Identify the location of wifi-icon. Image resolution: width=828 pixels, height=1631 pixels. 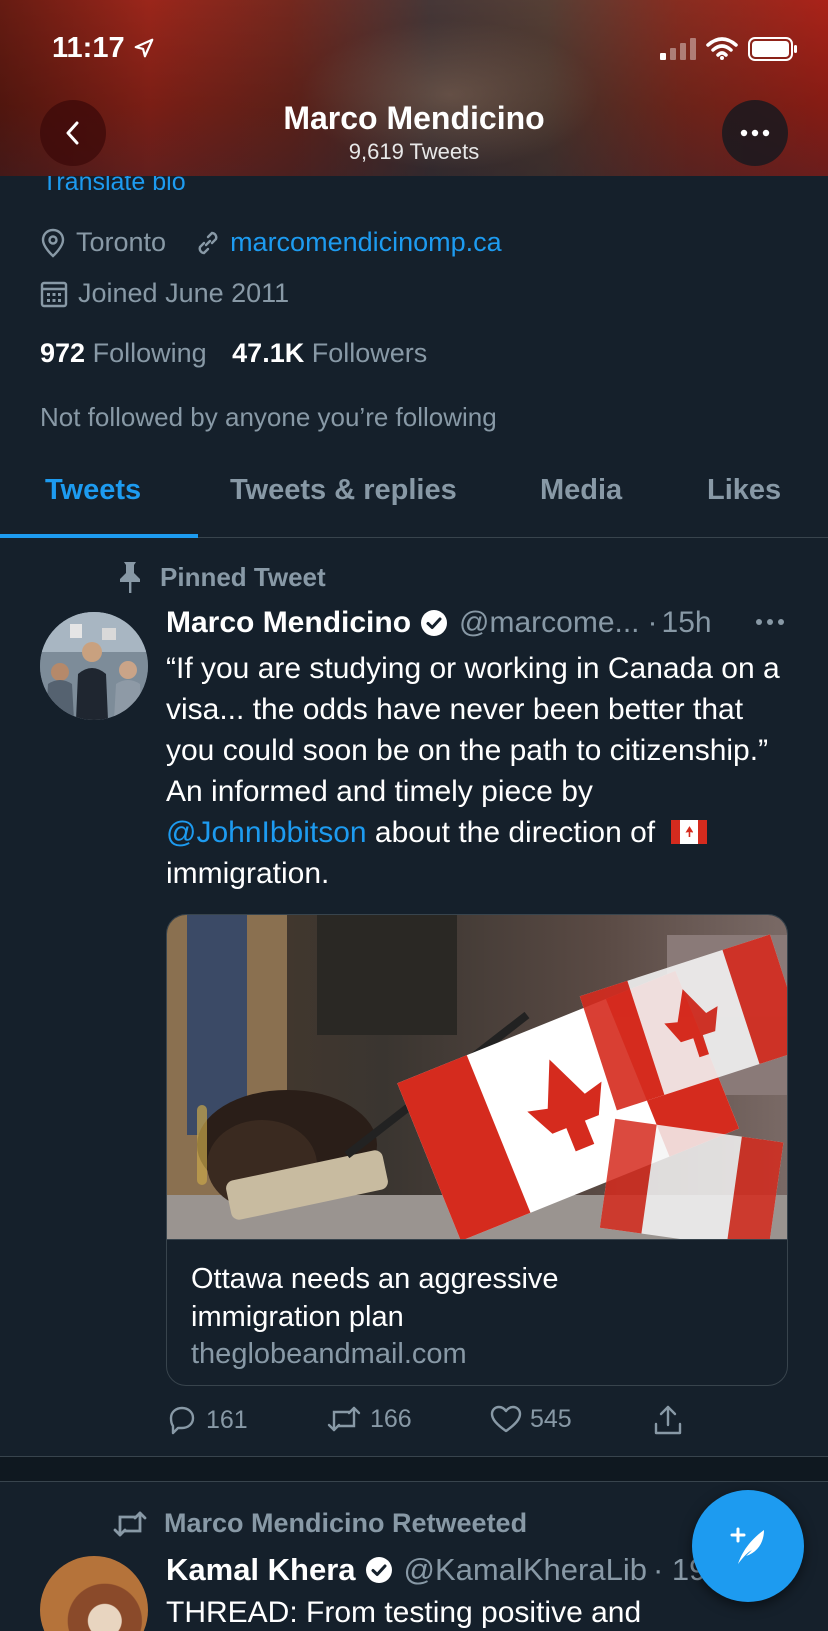
(722, 48).